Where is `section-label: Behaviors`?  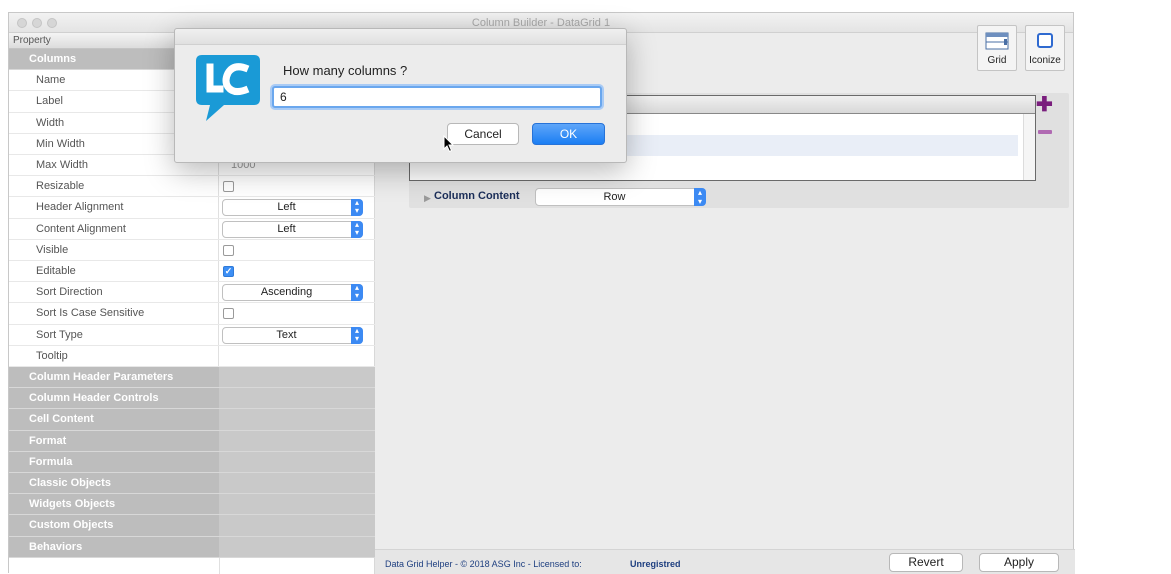
section-label: Behaviors is located at coordinates (114, 546).